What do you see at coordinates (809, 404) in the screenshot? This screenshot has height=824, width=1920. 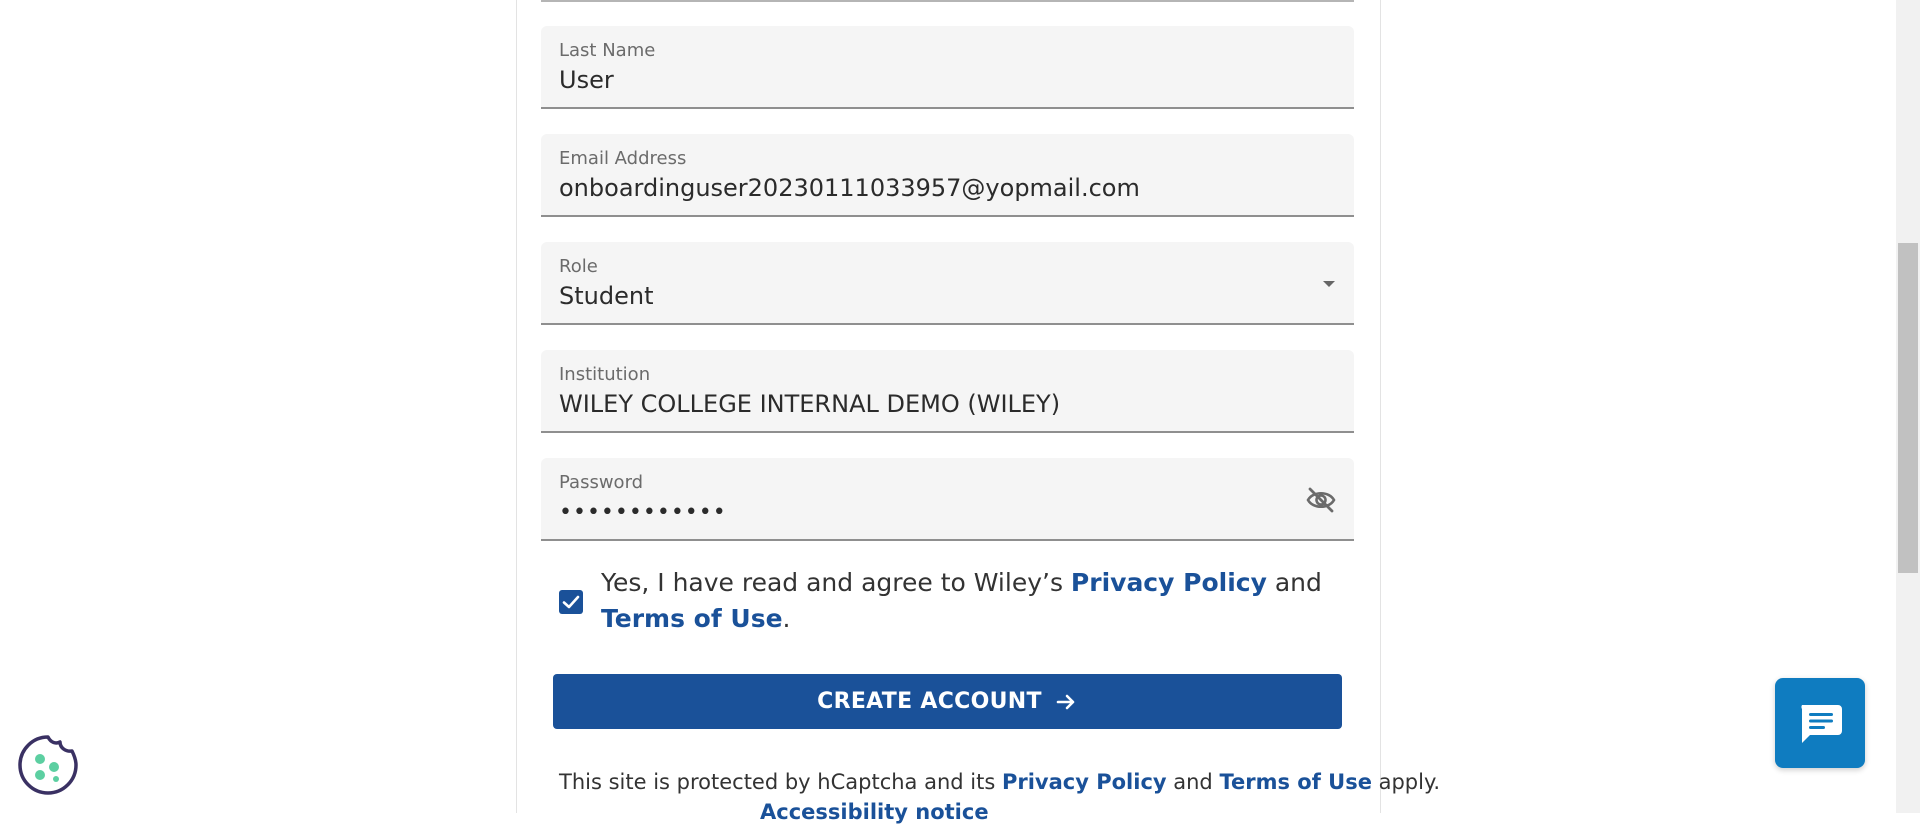 I see `institution-value: WILEY COLLEGE INTERNAL DEMO (WILEY)` at bounding box center [809, 404].